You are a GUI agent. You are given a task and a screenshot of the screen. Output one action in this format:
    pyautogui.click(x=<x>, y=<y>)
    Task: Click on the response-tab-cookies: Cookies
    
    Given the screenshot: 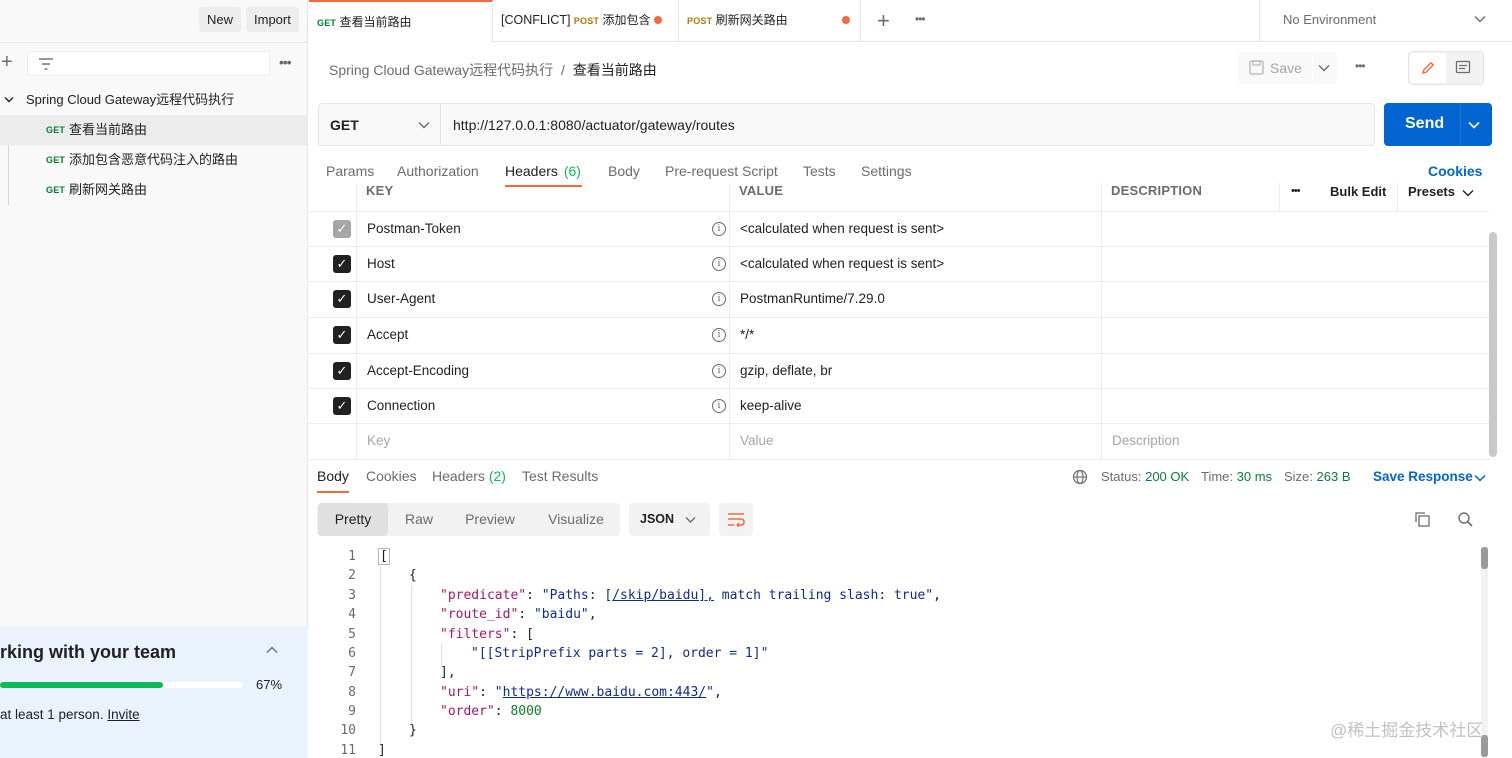 What is the action you would take?
    pyautogui.click(x=391, y=476)
    